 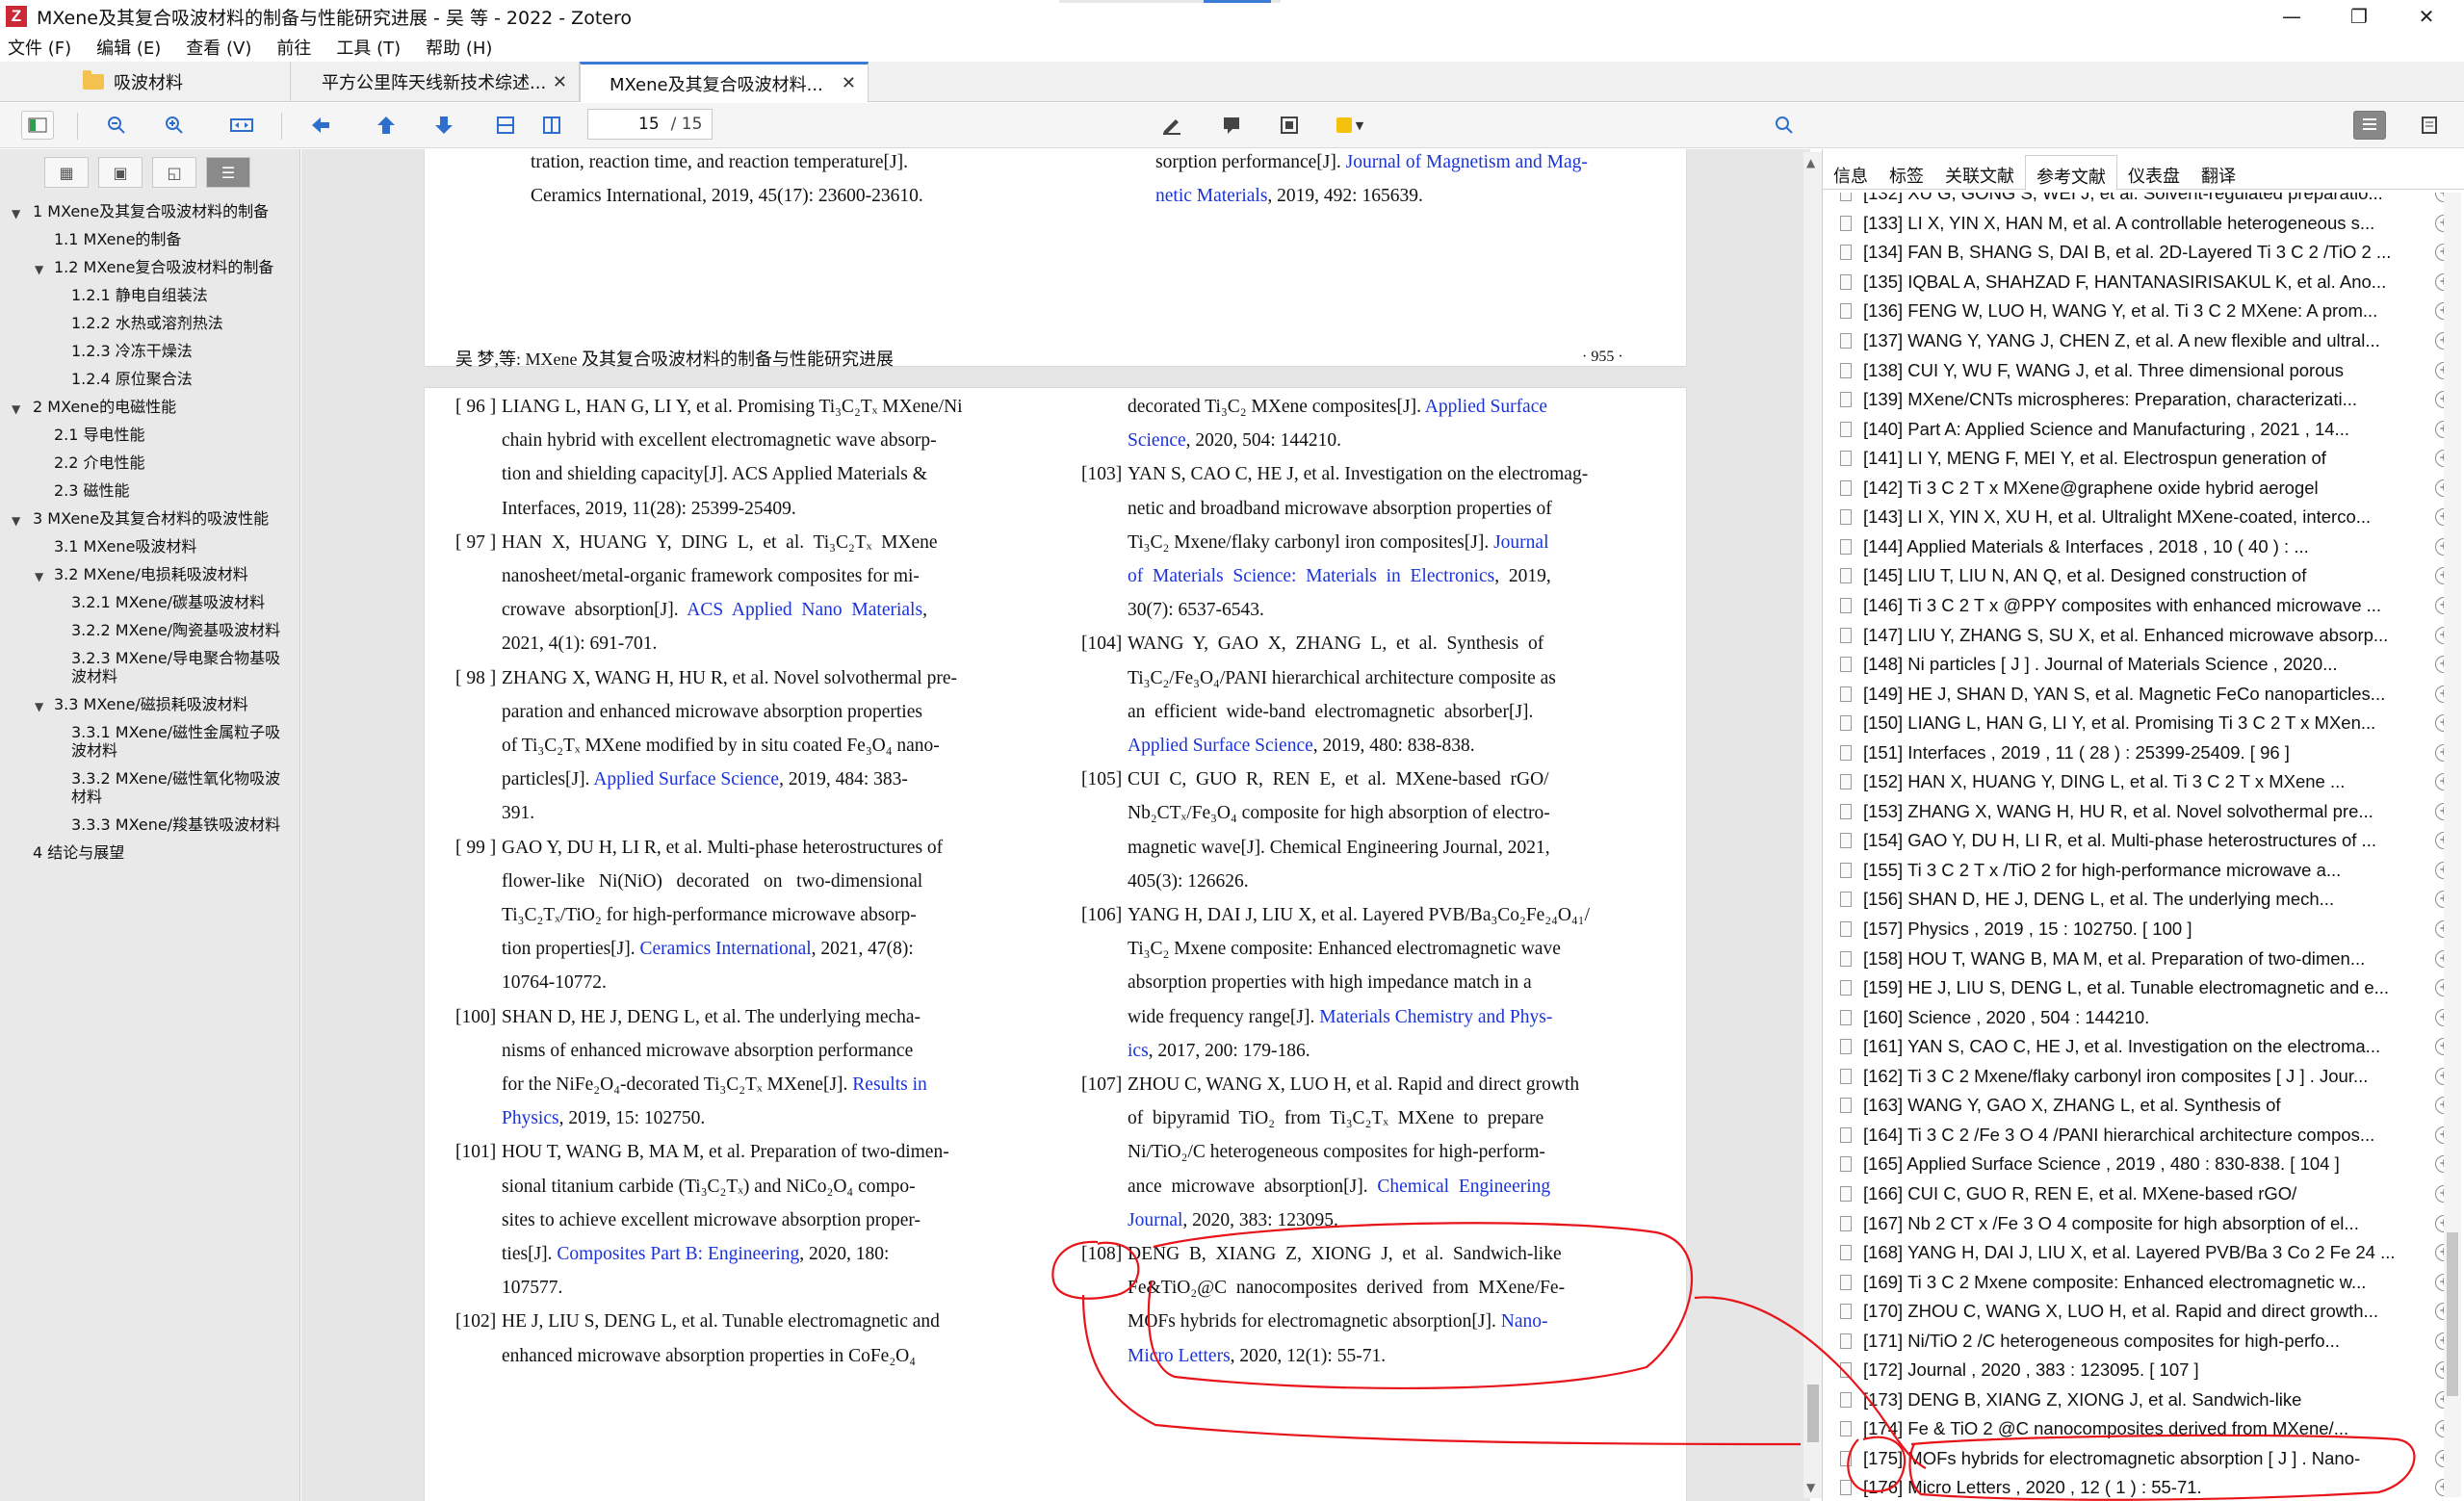 What do you see at coordinates (66, 172) in the screenshot?
I see `thumbnails-view-button: ▦` at bounding box center [66, 172].